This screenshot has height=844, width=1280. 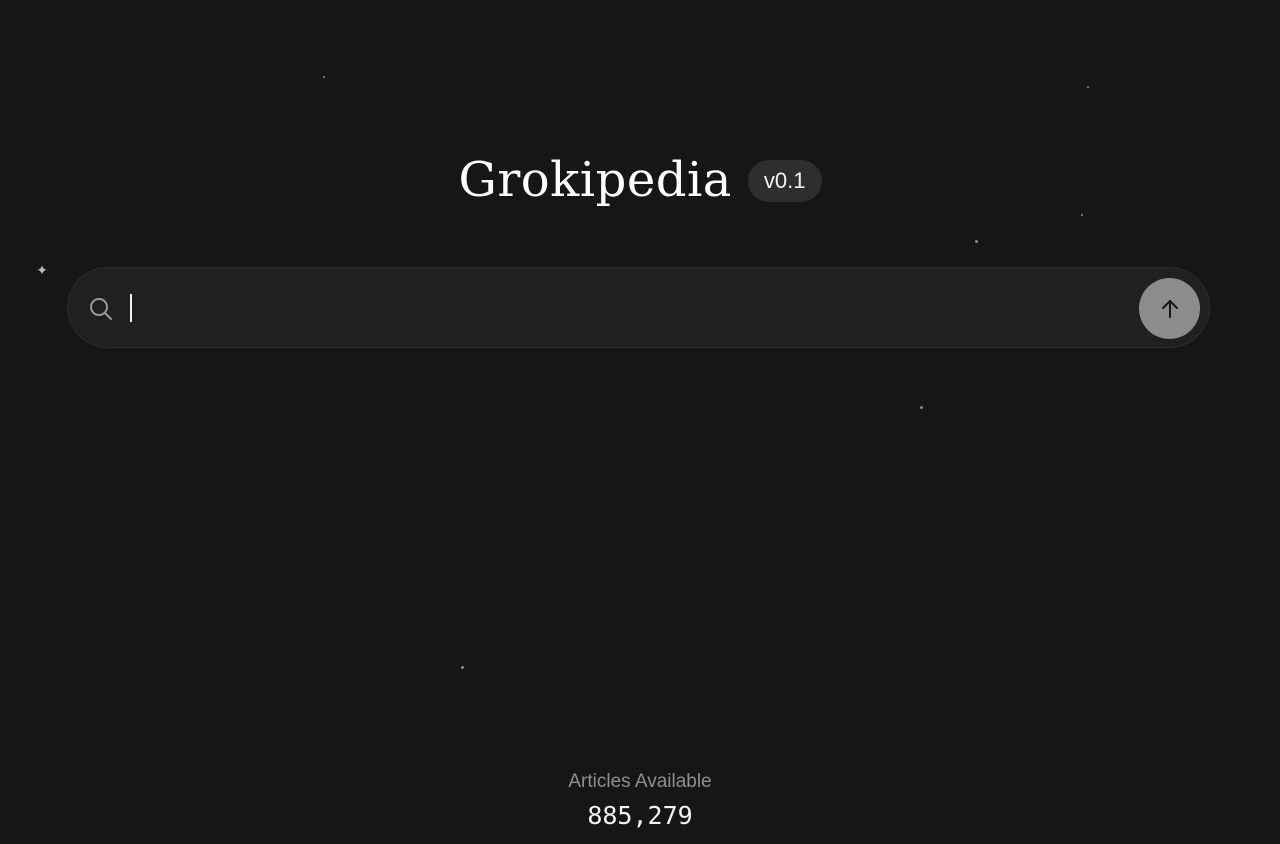 What do you see at coordinates (131, 308) in the screenshot?
I see `text-caret` at bounding box center [131, 308].